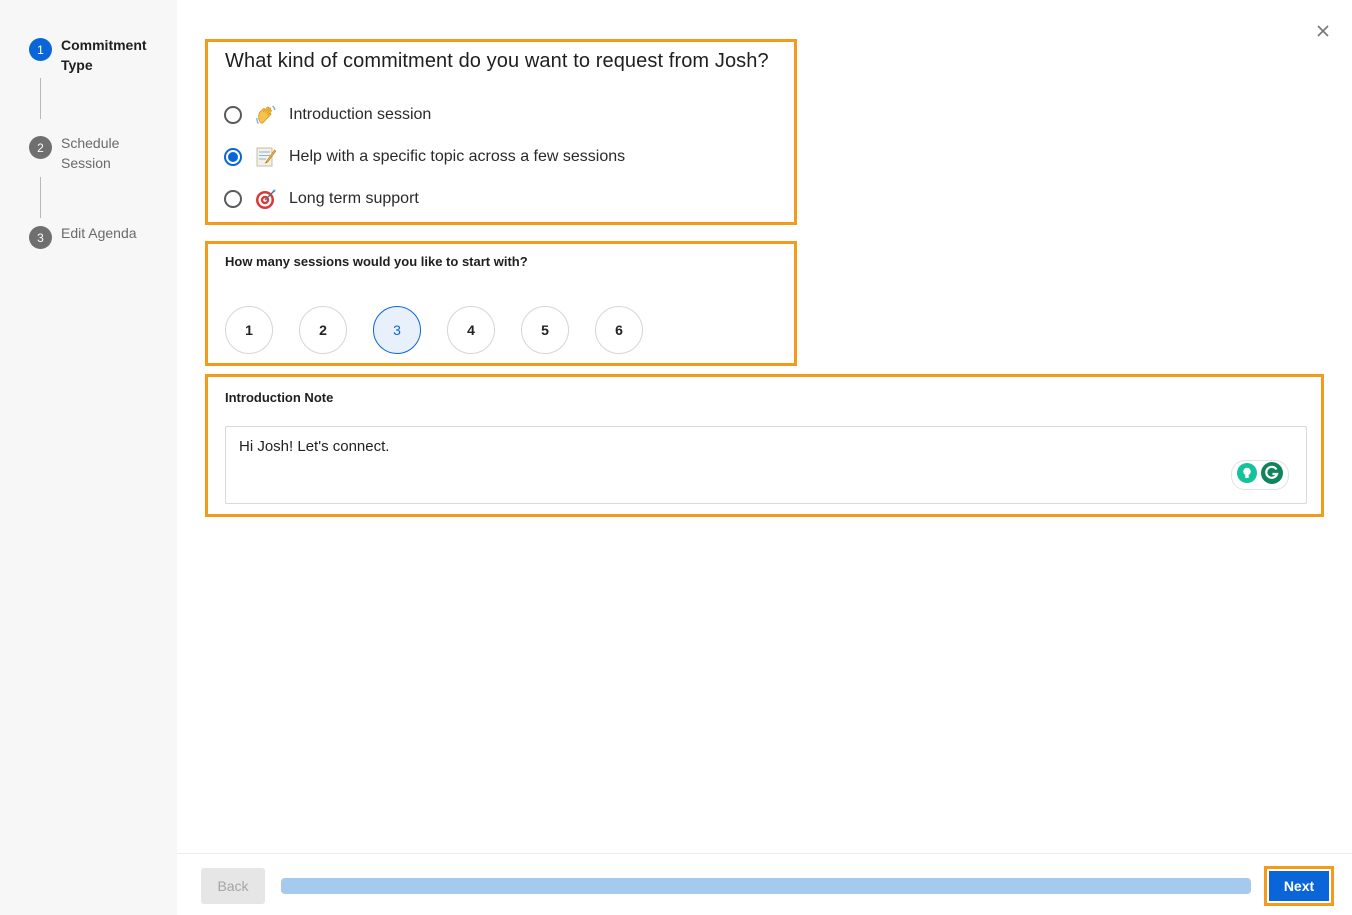 The image size is (1352, 915). I want to click on session-count-4: 4, so click(471, 330).